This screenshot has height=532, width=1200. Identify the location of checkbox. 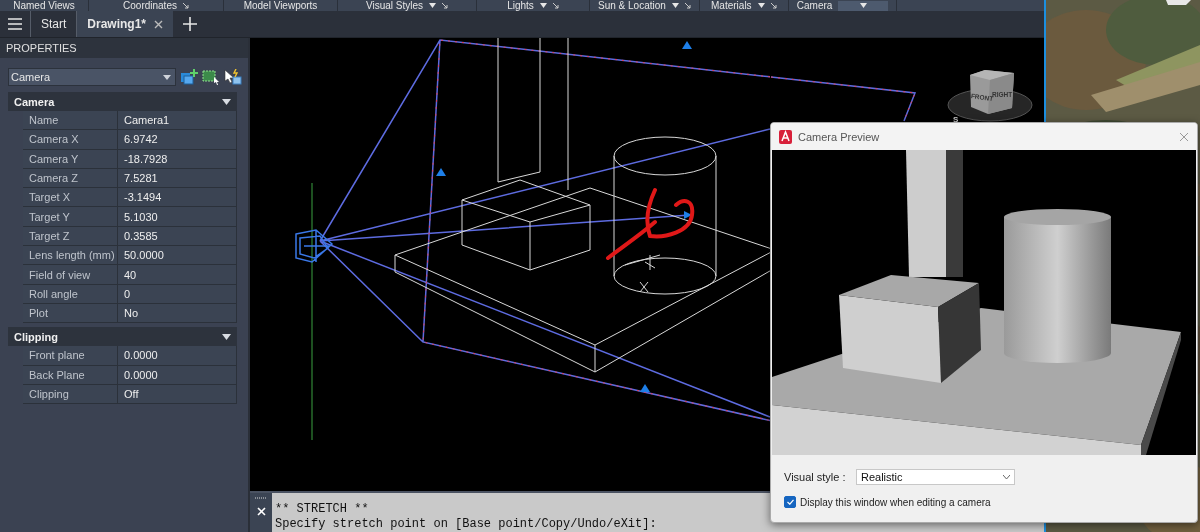
(790, 502).